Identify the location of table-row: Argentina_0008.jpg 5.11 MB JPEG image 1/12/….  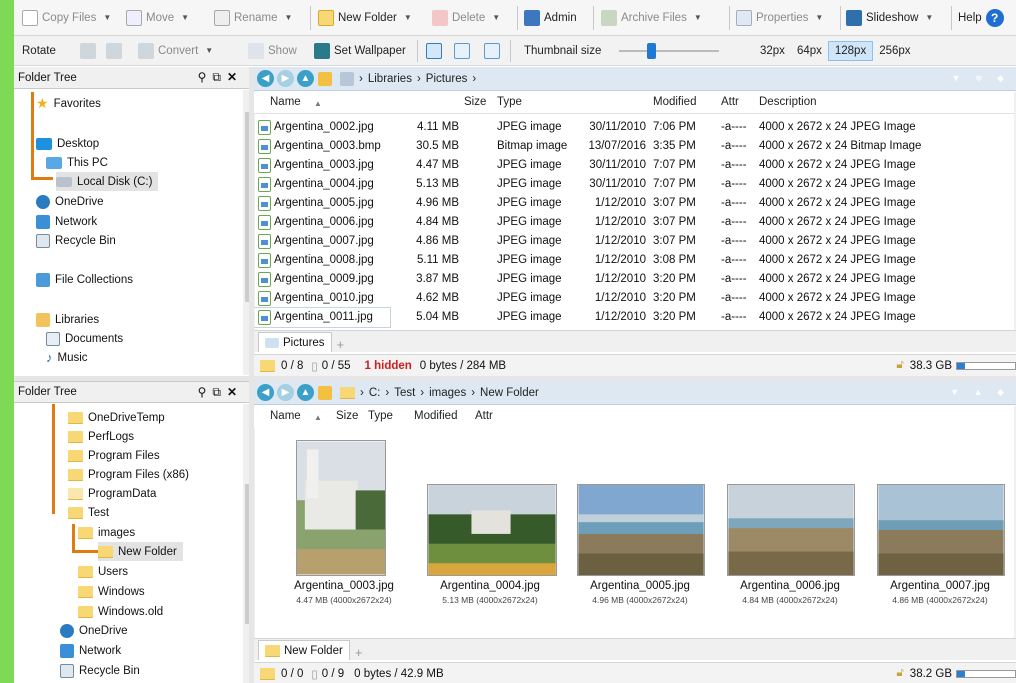
(634, 260).